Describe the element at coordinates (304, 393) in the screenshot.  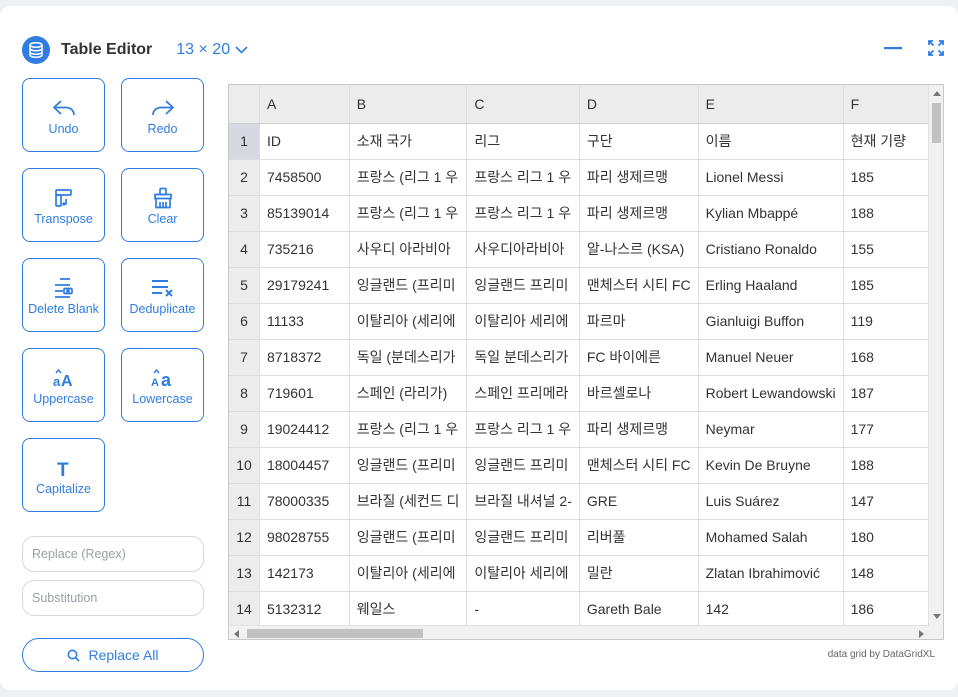
I see `table-cell: 719601` at that location.